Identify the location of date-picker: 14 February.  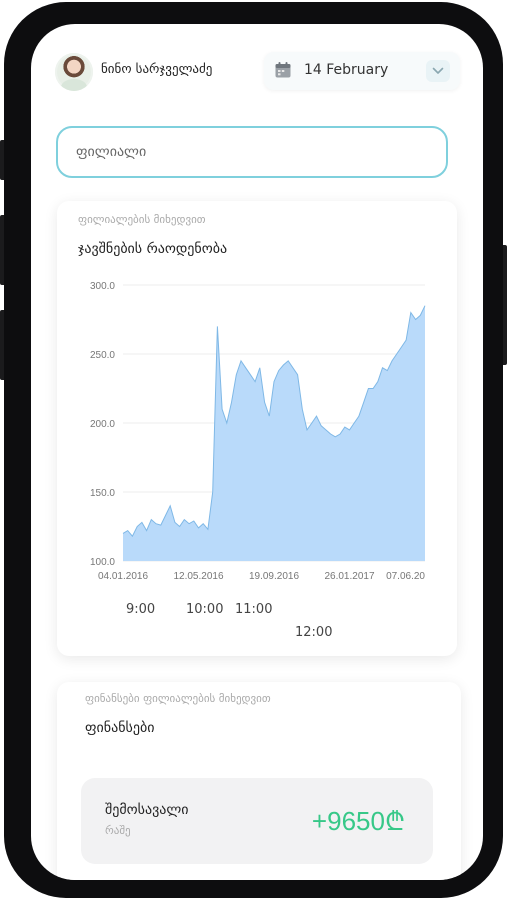
(362, 71).